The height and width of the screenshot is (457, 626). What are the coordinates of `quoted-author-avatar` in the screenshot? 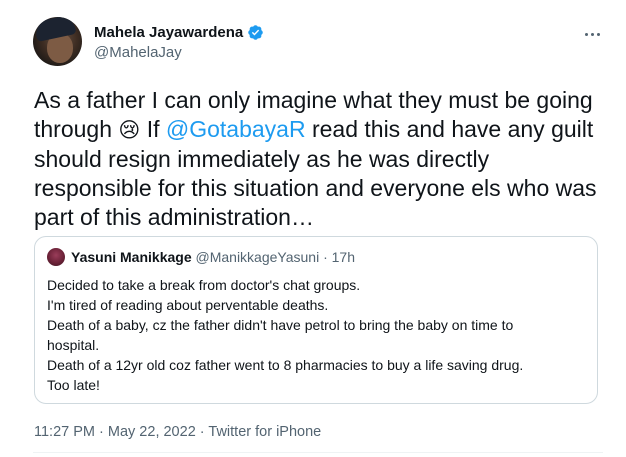 It's located at (56, 257).